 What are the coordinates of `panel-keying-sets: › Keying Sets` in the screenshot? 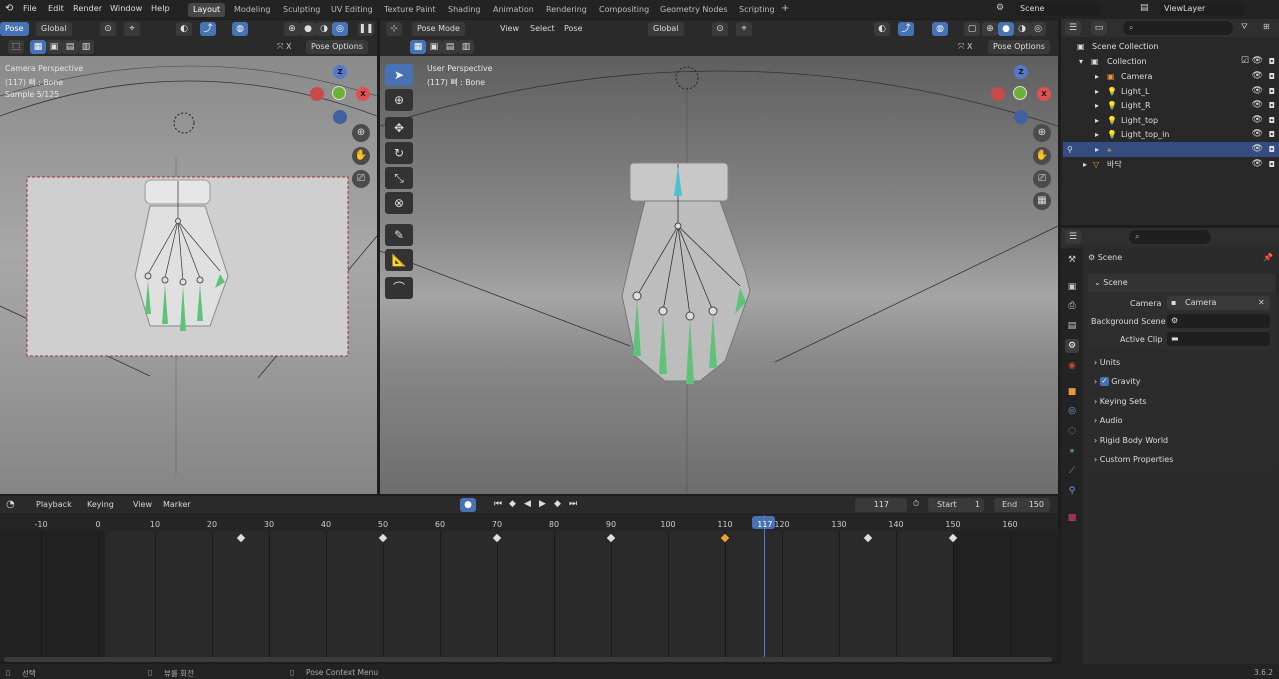 It's located at (1181, 402).